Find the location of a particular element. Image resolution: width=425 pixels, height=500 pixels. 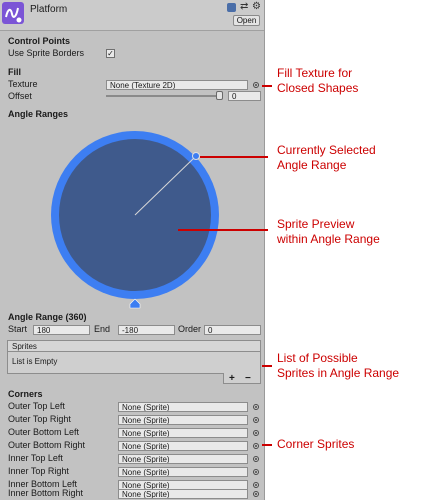

sprite-preview-annotation-line: Sprite Preview is located at coordinates (316, 224).